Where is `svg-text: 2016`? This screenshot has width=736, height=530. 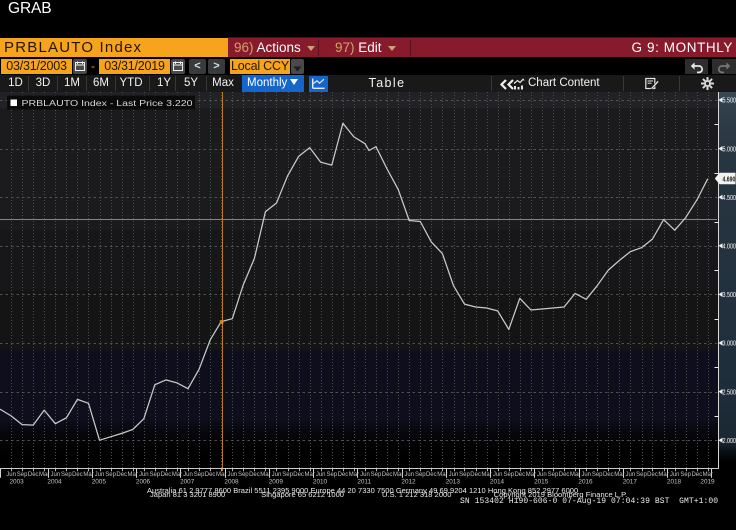 svg-text: 2016 is located at coordinates (585, 482).